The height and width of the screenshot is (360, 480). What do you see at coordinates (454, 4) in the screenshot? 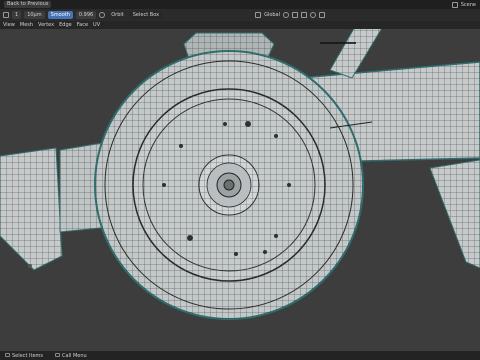
I see `scene-icon` at bounding box center [454, 4].